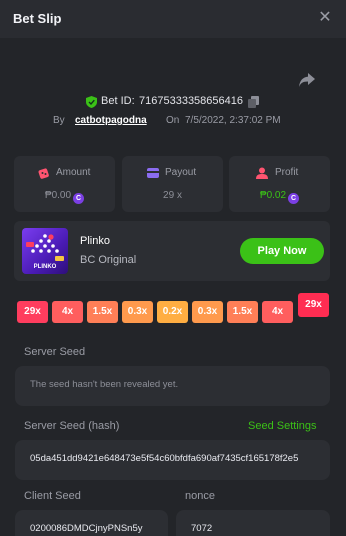  Describe the element at coordinates (104, 384) in the screenshot. I see `server-seed-value: The seed hasn't been revealed yet.` at that location.